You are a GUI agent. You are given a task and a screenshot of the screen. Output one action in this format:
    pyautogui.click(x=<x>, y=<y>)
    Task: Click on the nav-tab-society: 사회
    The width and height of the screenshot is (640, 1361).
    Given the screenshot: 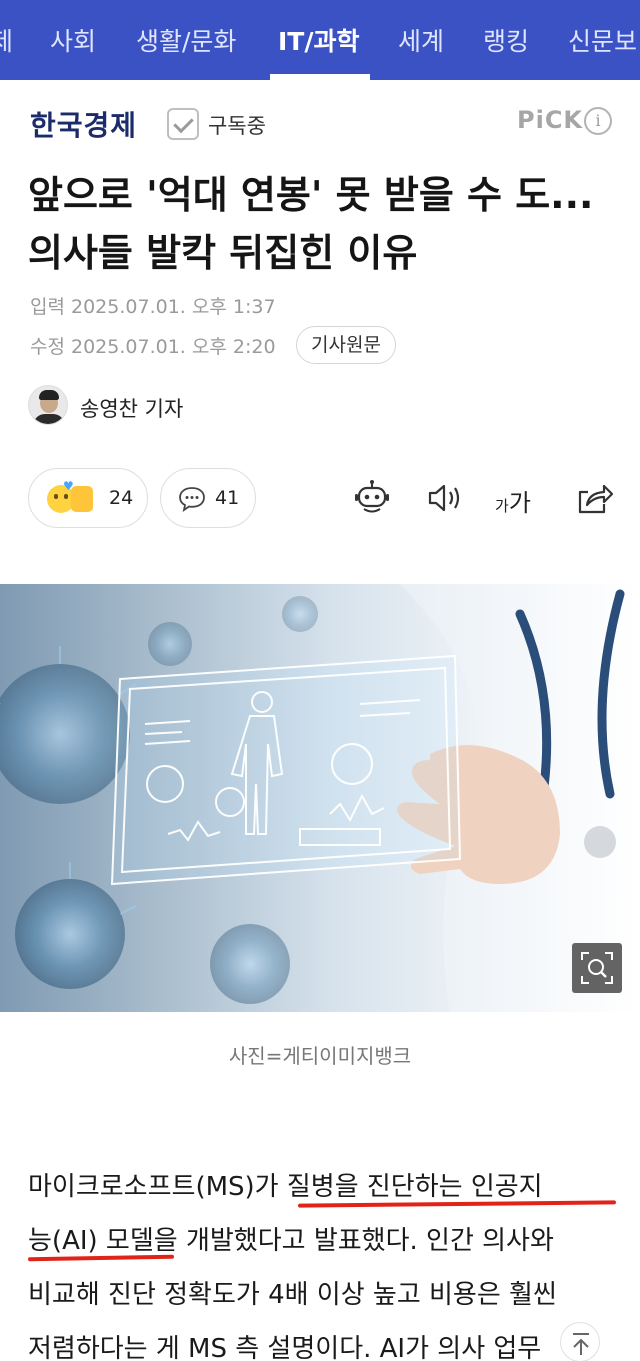 What is the action you would take?
    pyautogui.click(x=73, y=40)
    